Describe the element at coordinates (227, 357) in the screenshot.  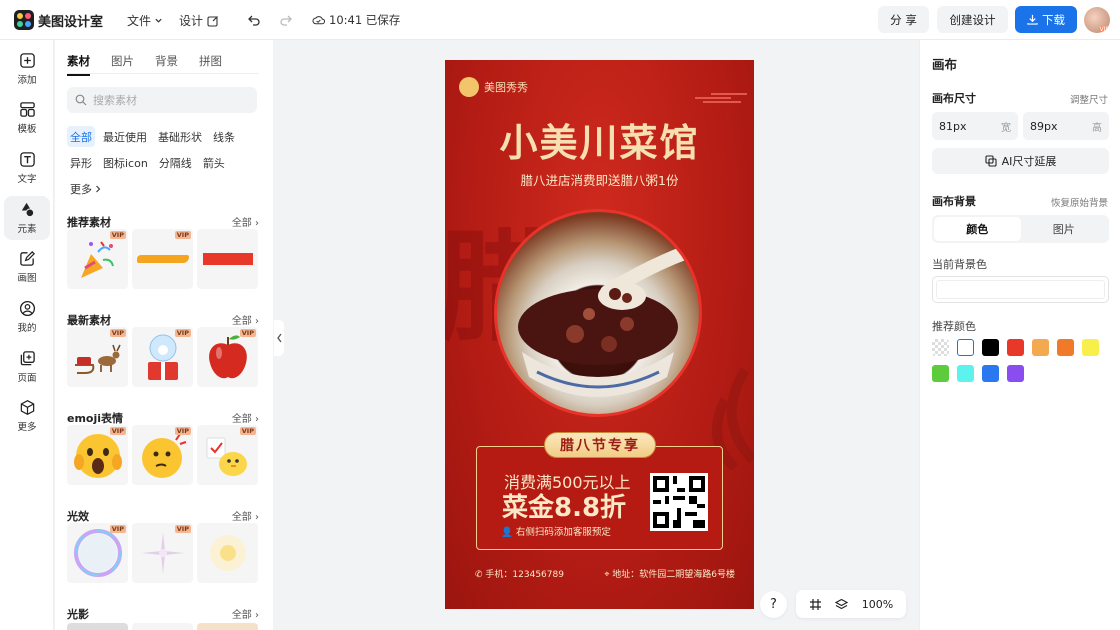
I see `asset-red-apple: VIP` at that location.